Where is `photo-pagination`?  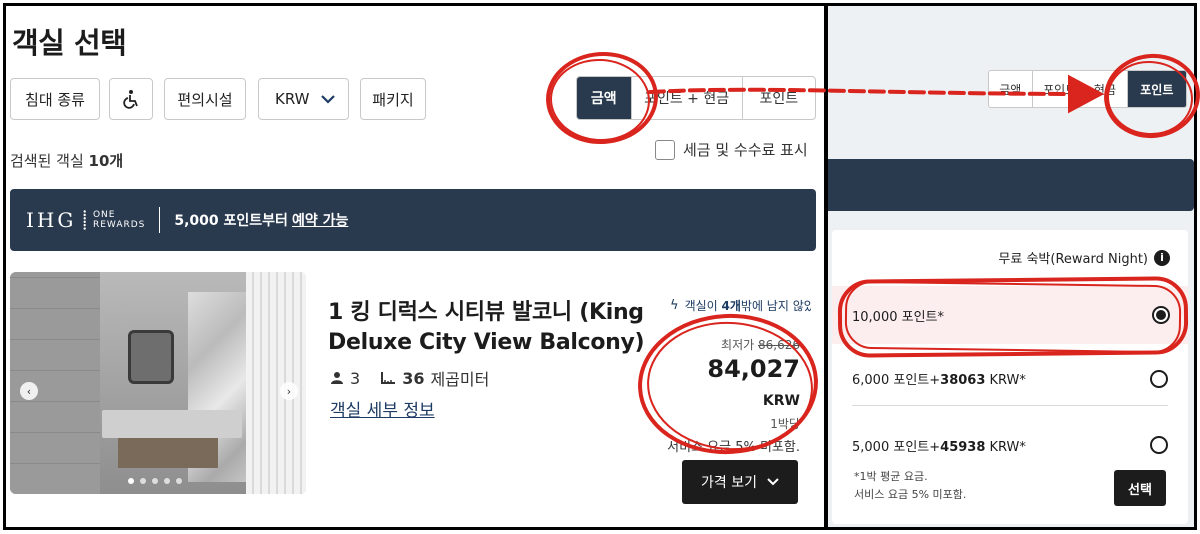 photo-pagination is located at coordinates (155, 481).